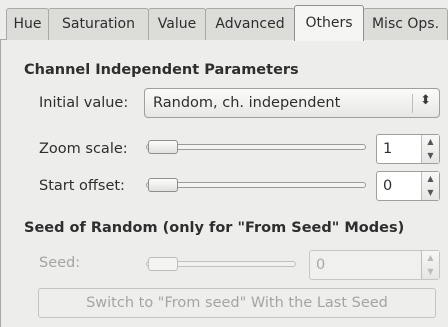 The height and width of the screenshot is (327, 448). What do you see at coordinates (425, 100) in the screenshot?
I see `chevron-up-down-icon: ⬍` at bounding box center [425, 100].